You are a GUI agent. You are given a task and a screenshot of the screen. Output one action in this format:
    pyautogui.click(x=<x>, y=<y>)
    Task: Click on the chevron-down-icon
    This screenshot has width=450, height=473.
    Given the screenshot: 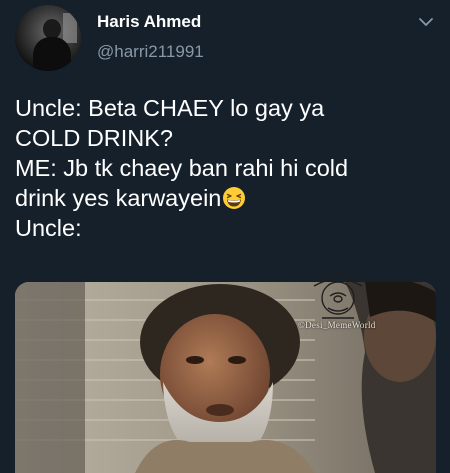 What is the action you would take?
    pyautogui.click(x=426, y=22)
    